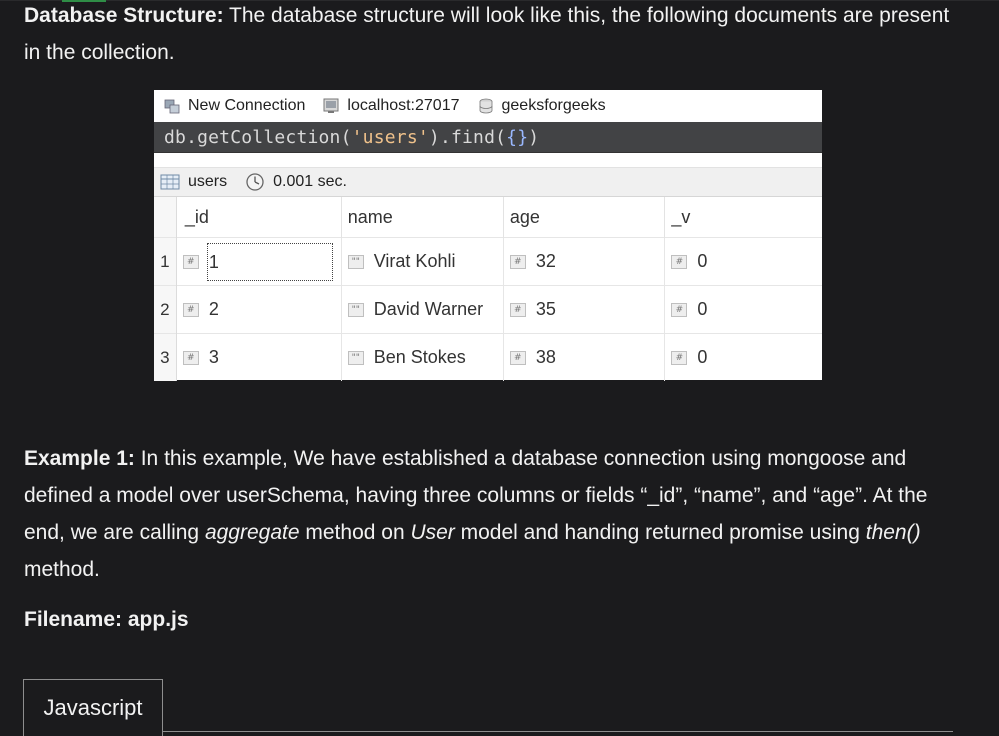 Image resolution: width=999 pixels, height=736 pixels. What do you see at coordinates (106, 619) in the screenshot?
I see `filename-label: Filename: app.js` at bounding box center [106, 619].